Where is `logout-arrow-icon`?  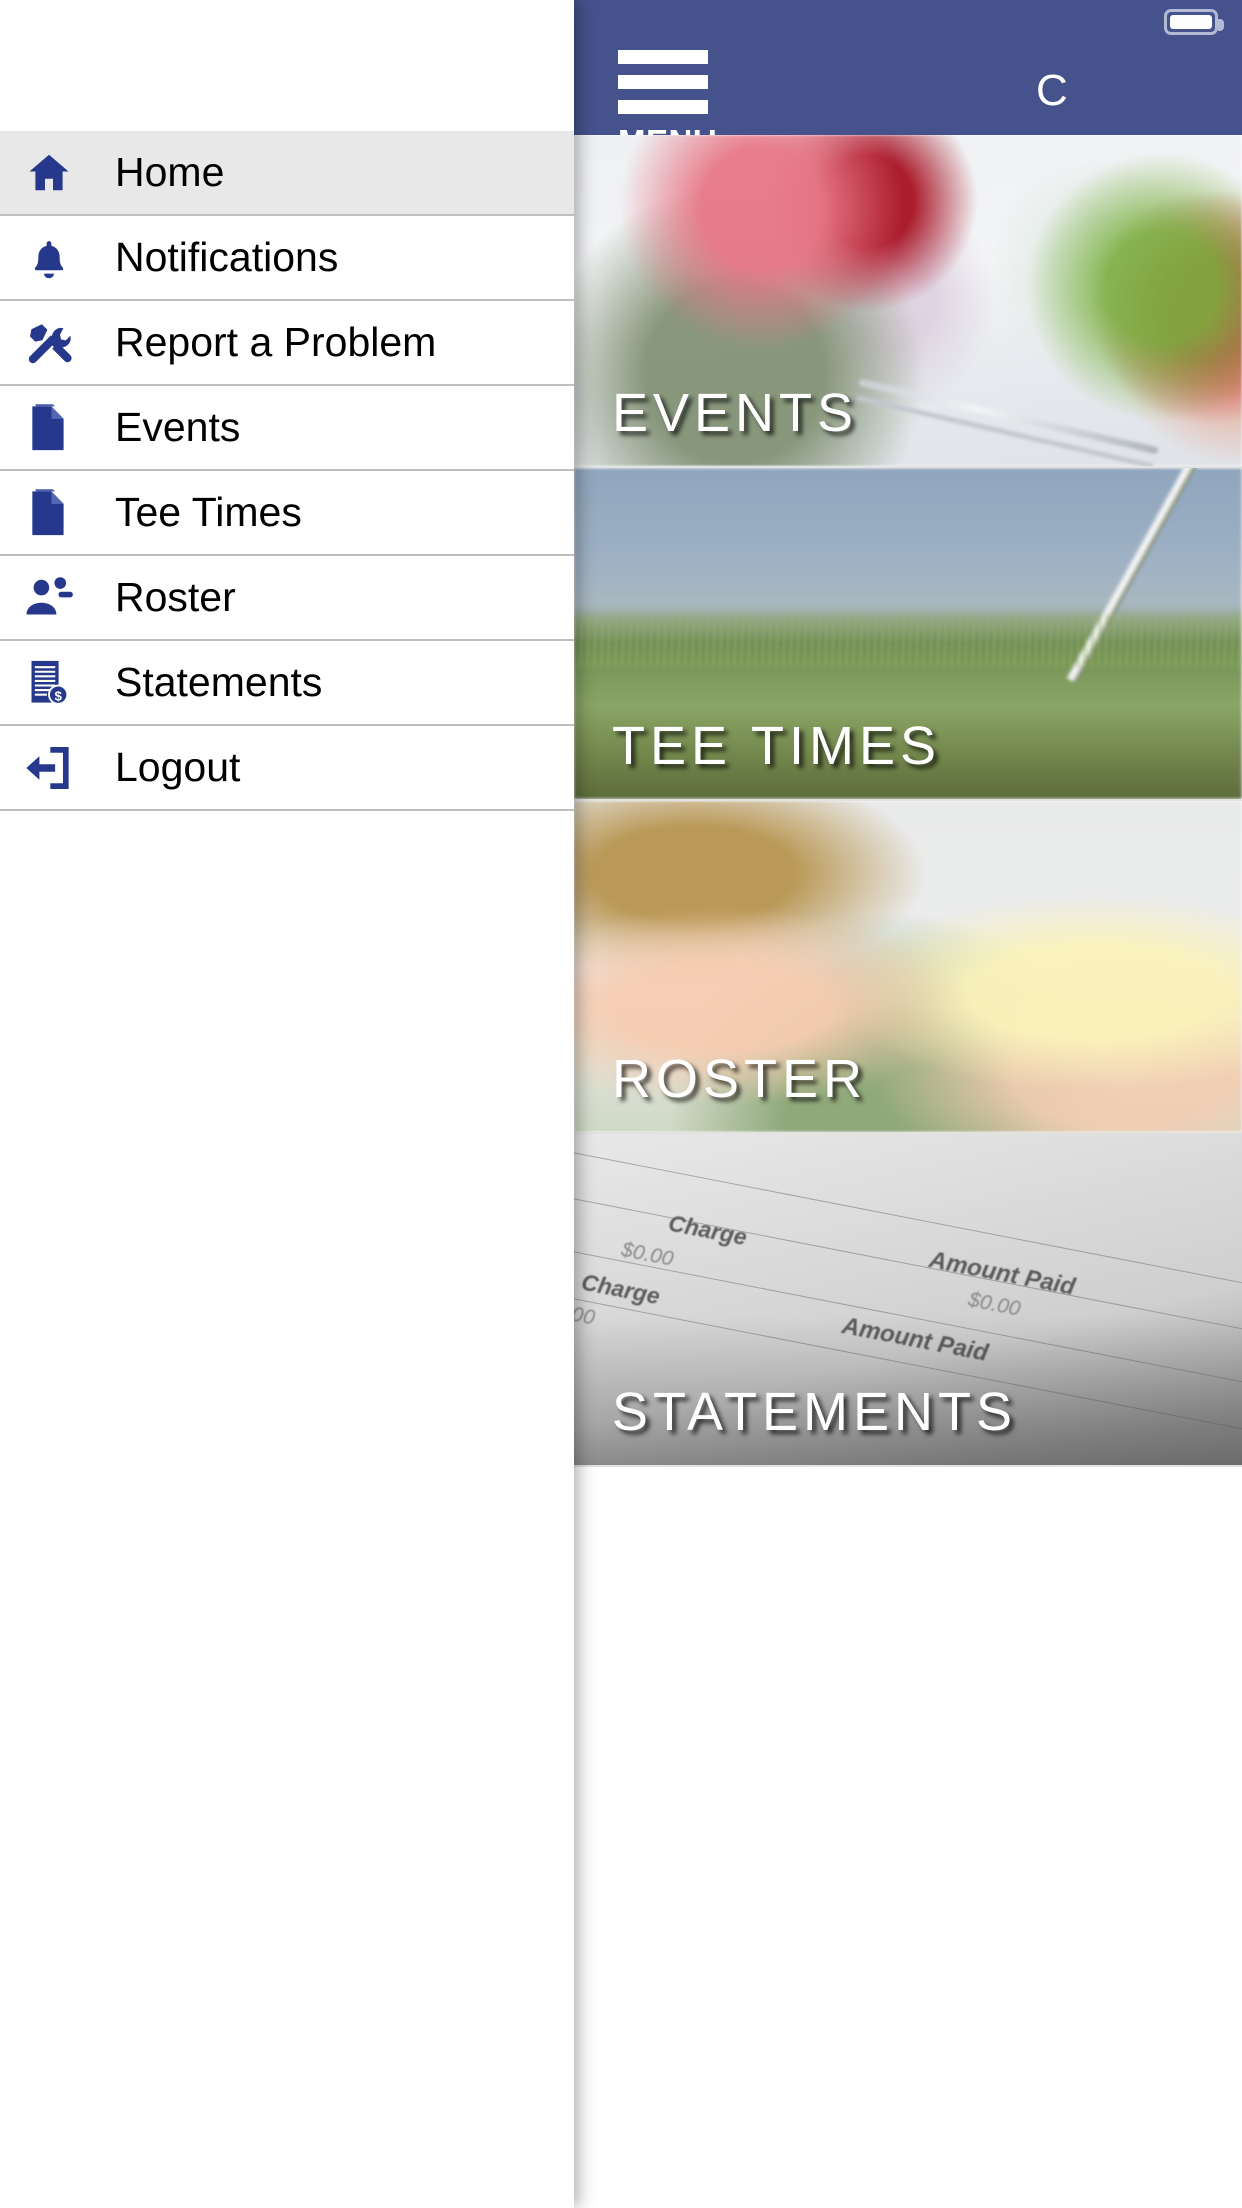 logout-arrow-icon is located at coordinates (49, 768).